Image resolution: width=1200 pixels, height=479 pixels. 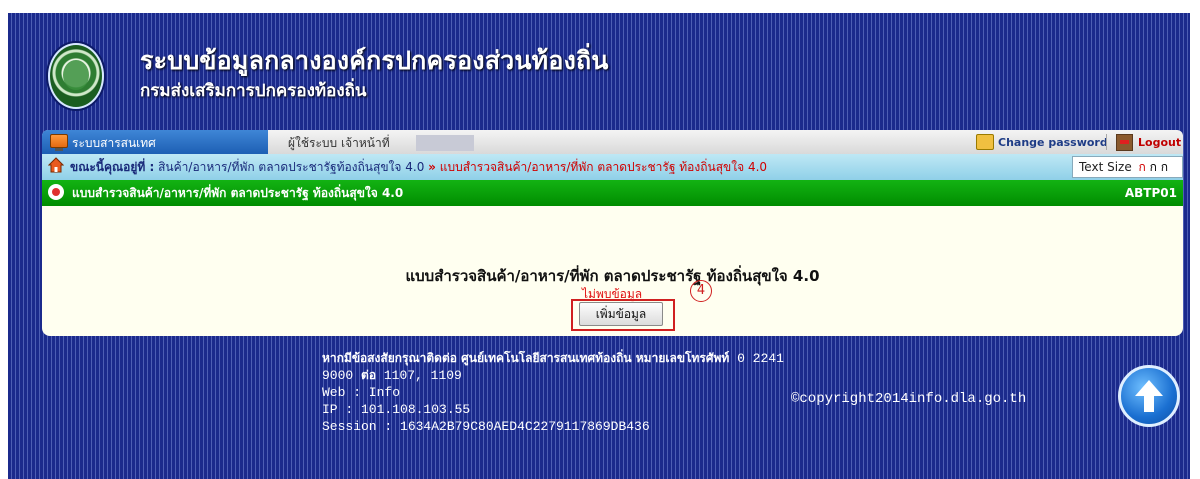 I want to click on change-password-link: Change password, so click(x=1042, y=142).